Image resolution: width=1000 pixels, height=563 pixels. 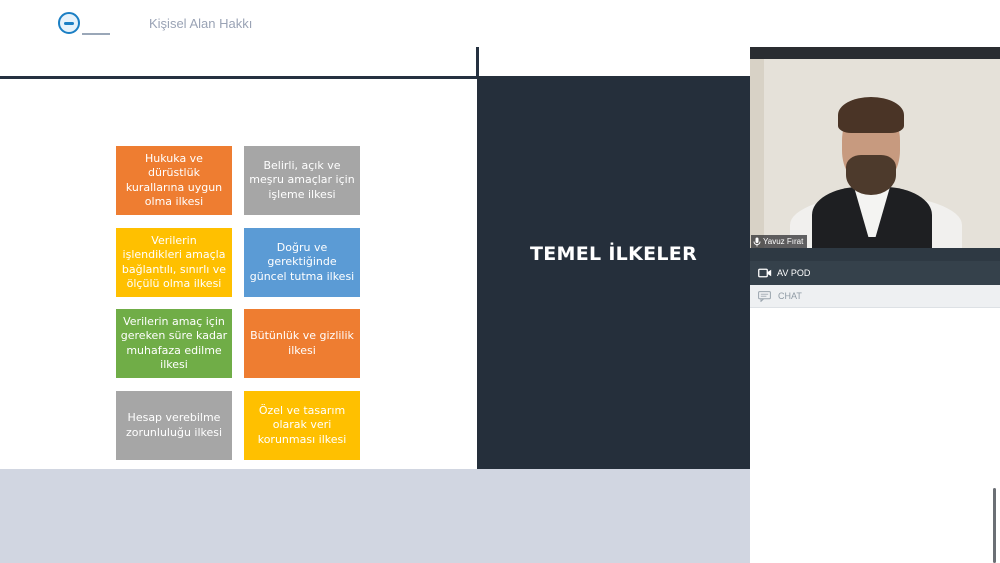 What do you see at coordinates (875, 296) in the screenshot?
I see `chat-pod-header: CHAT` at bounding box center [875, 296].